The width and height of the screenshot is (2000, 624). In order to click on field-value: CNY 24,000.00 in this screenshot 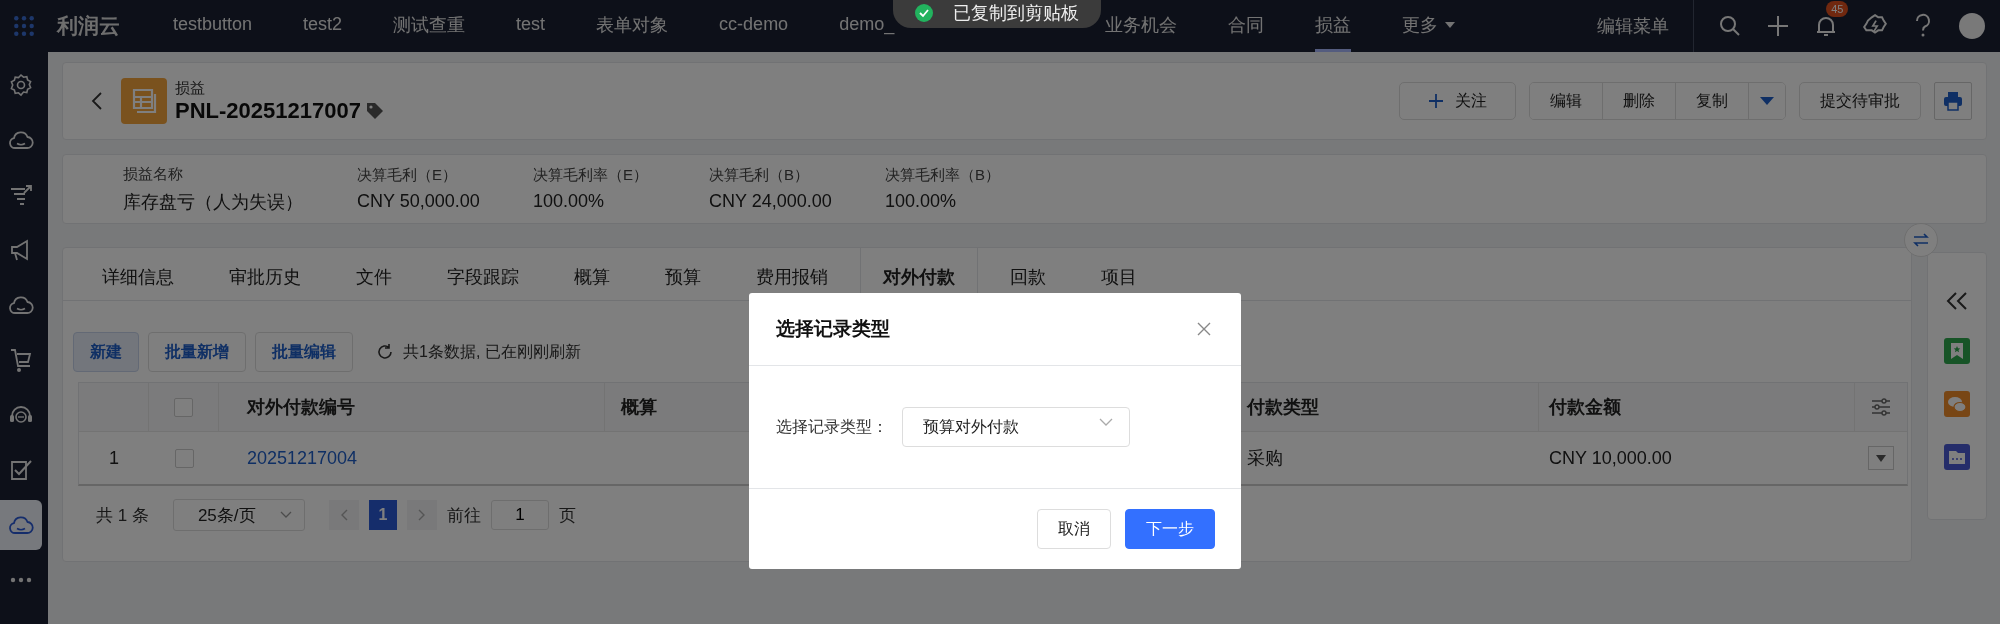, I will do `click(771, 201)`.